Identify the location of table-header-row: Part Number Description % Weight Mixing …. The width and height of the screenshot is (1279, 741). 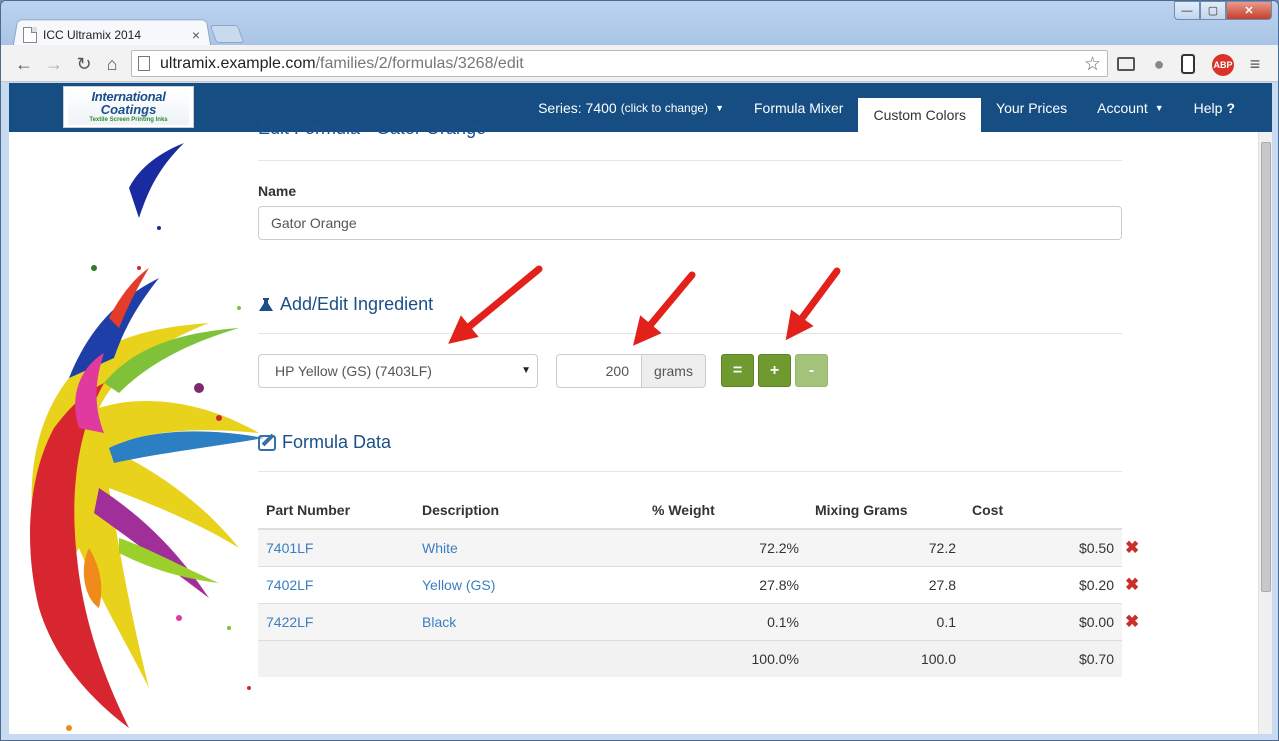
(690, 511).